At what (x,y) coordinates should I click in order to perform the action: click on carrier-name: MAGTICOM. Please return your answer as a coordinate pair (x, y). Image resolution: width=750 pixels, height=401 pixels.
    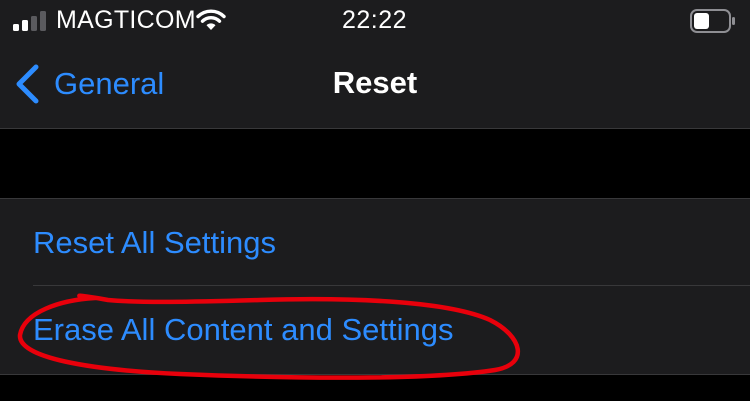
    Looking at the image, I should click on (126, 20).